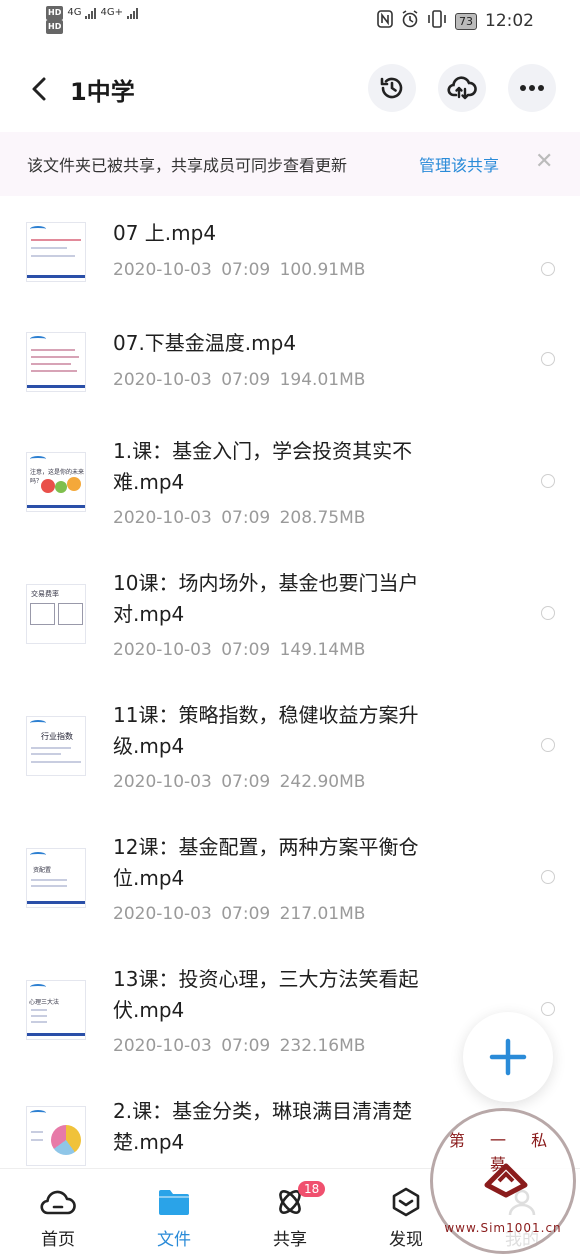 The image size is (580, 1257). Describe the element at coordinates (56, 482) in the screenshot. I see `file-thumbnail: 注意，这是你的未来吗？` at that location.